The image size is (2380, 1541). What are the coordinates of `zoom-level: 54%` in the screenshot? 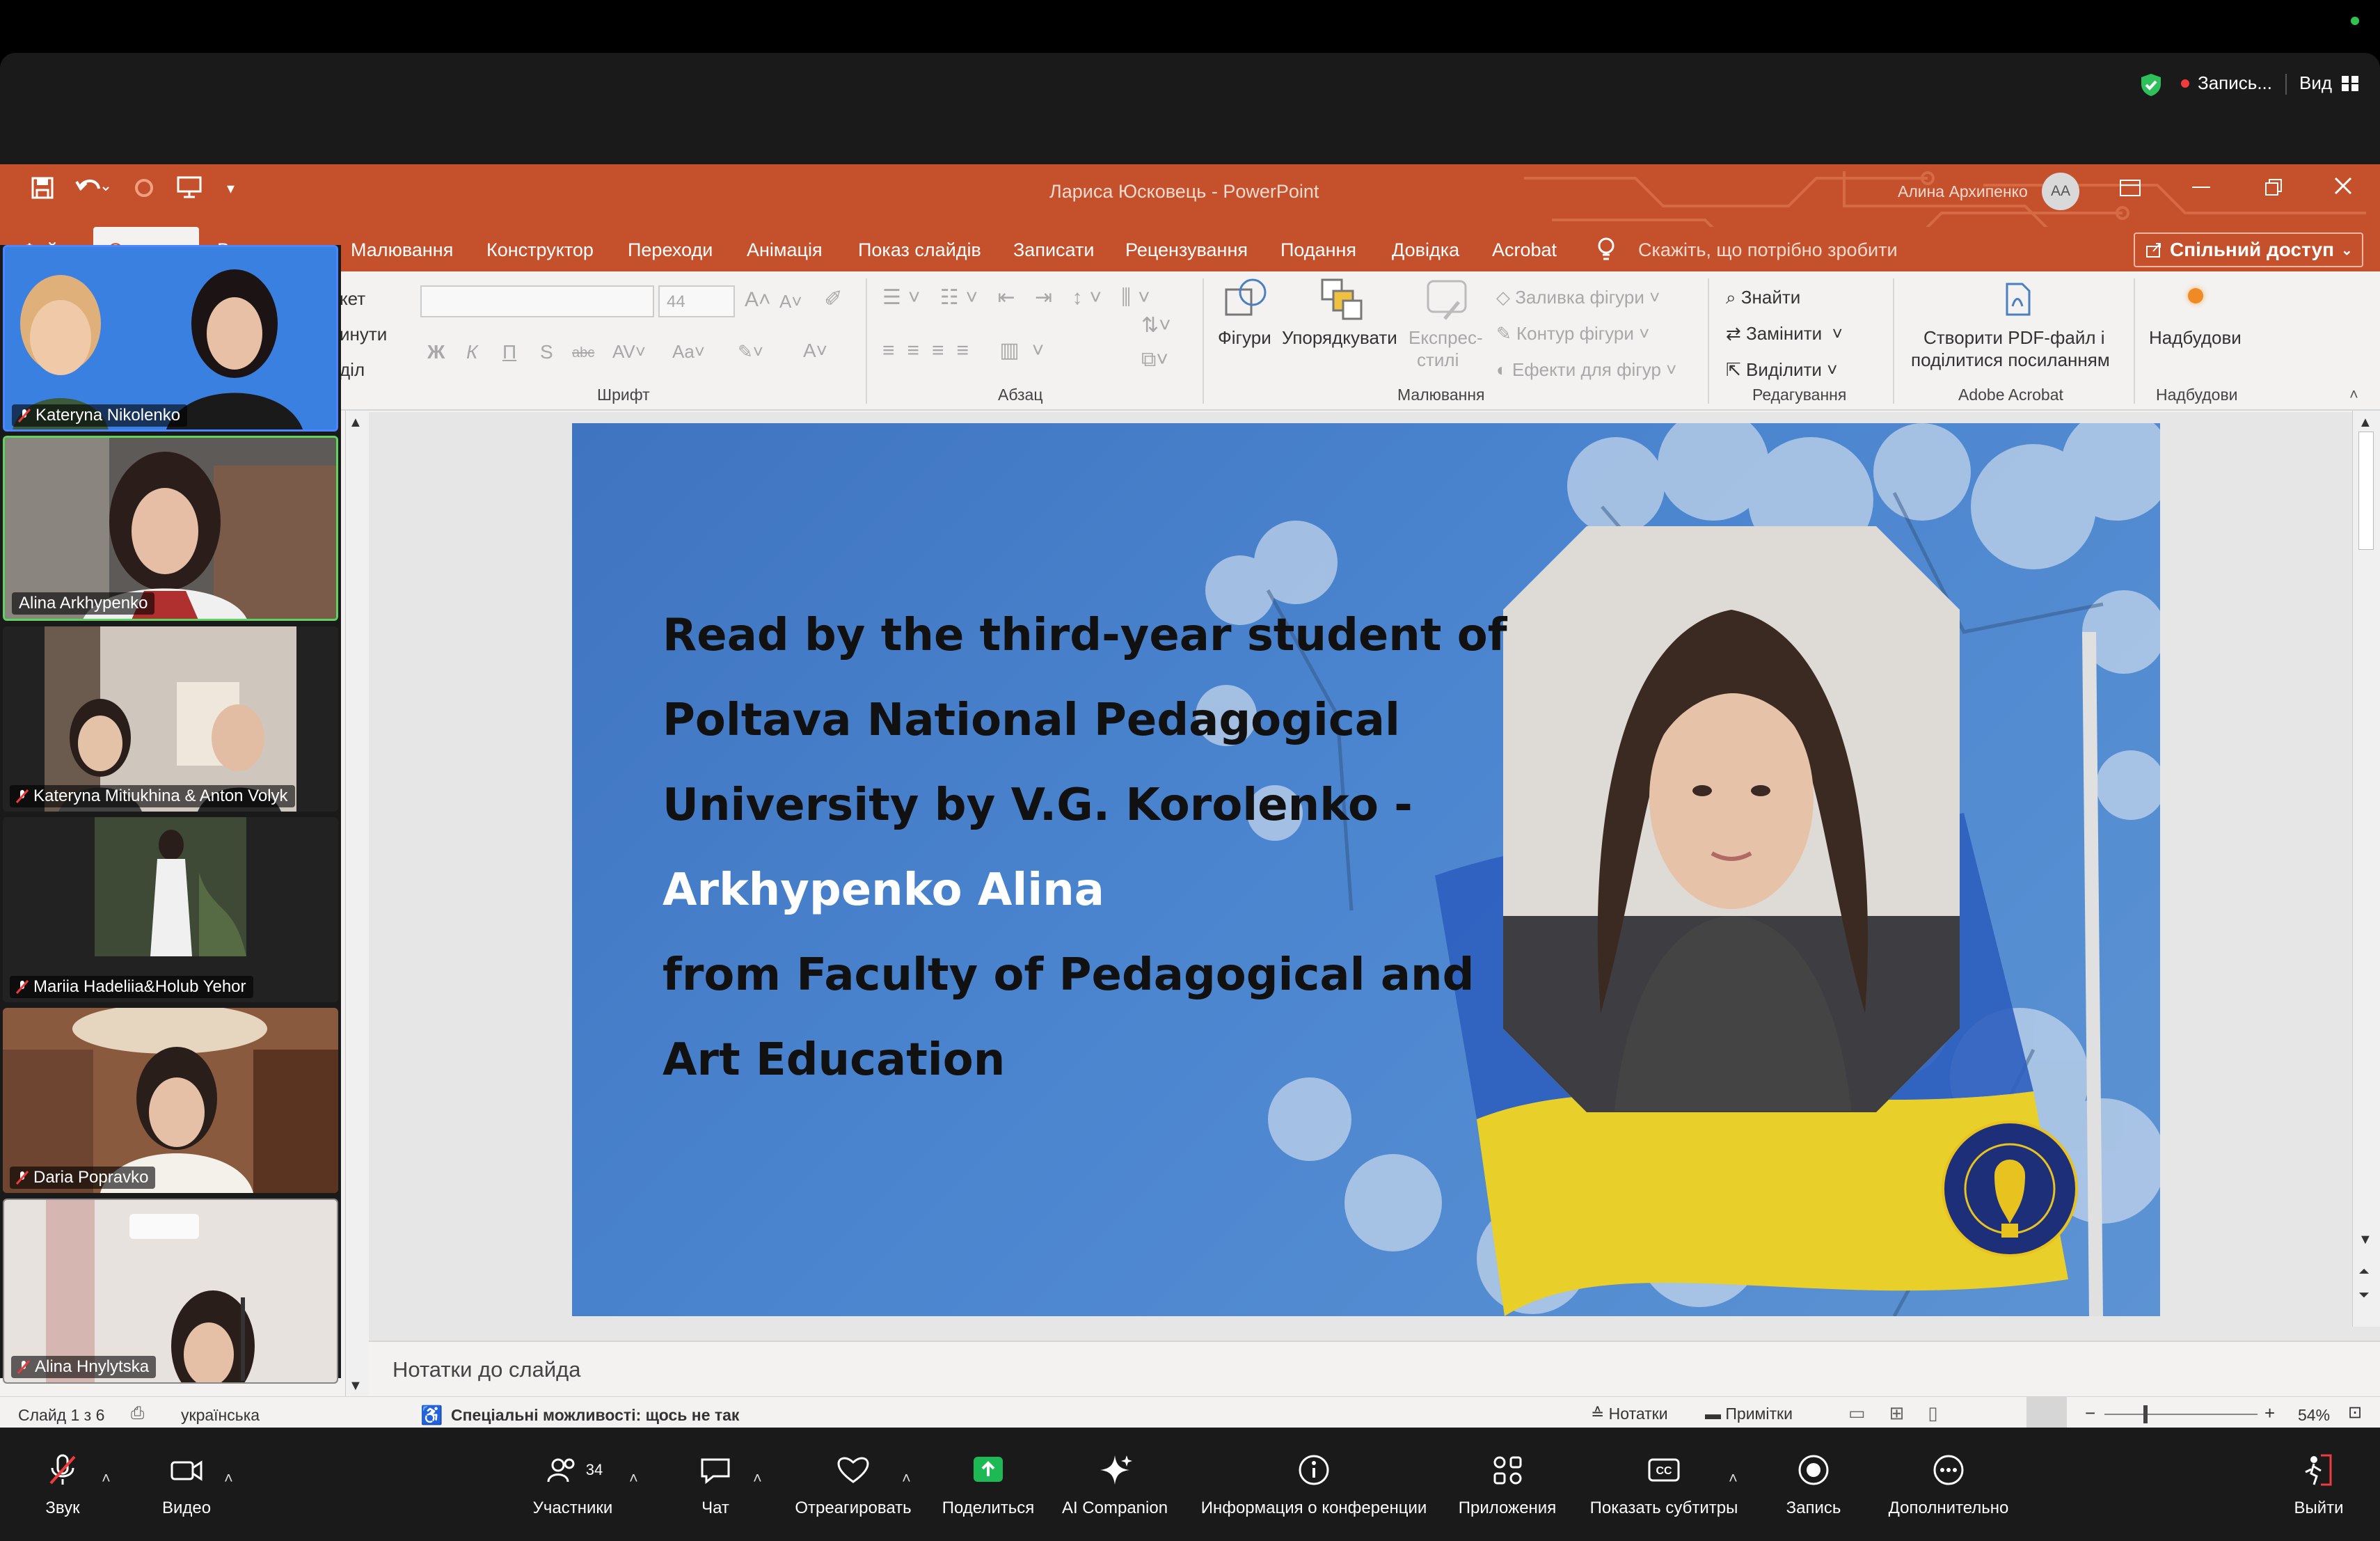 It's located at (2314, 1415).